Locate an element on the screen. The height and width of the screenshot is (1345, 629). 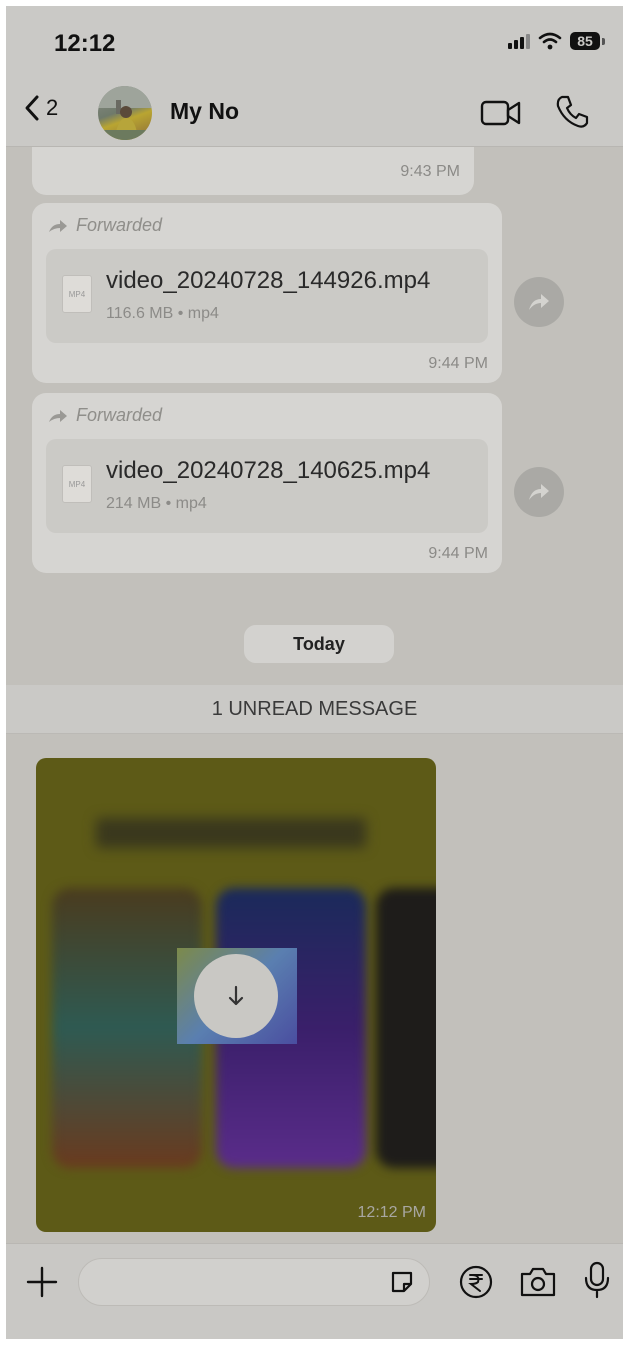
rupee-icon is located at coordinates (476, 1282).